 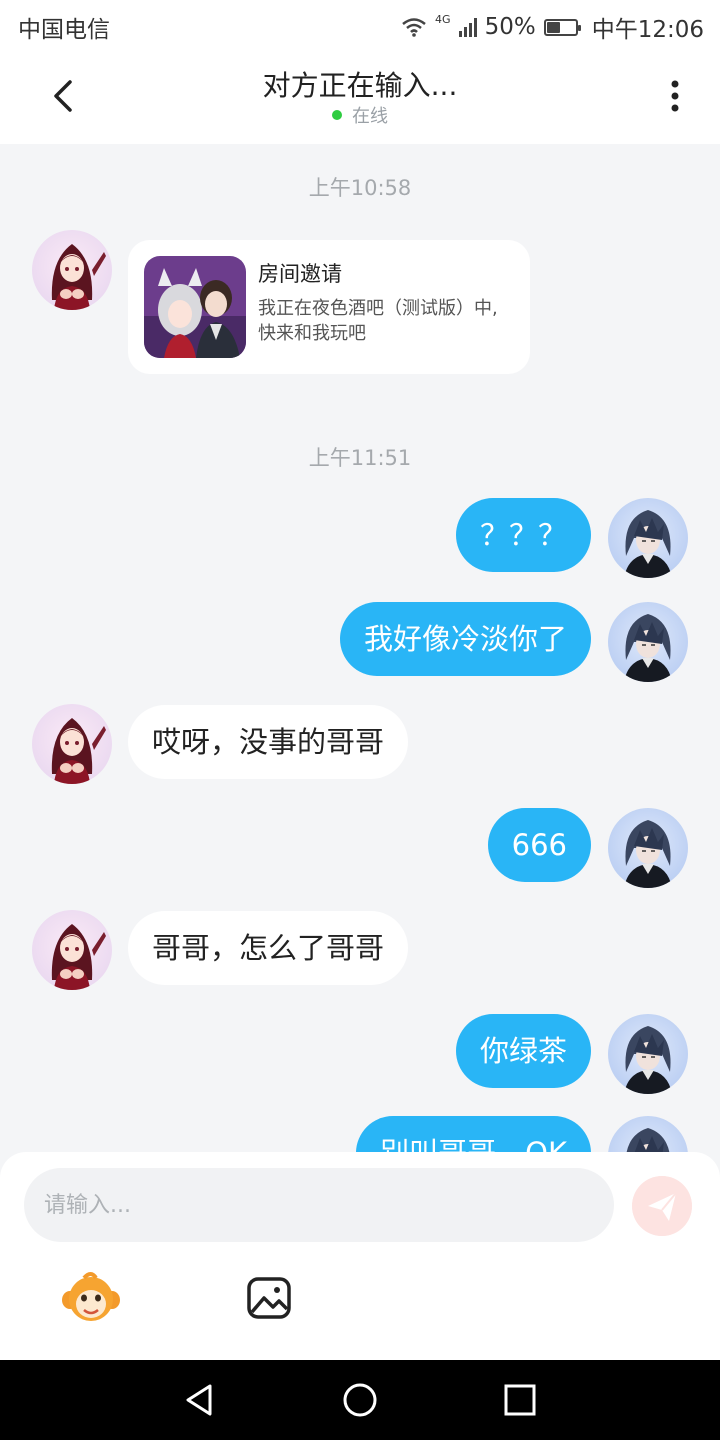 I want to click on clock: 中午12:06, so click(x=647, y=30).